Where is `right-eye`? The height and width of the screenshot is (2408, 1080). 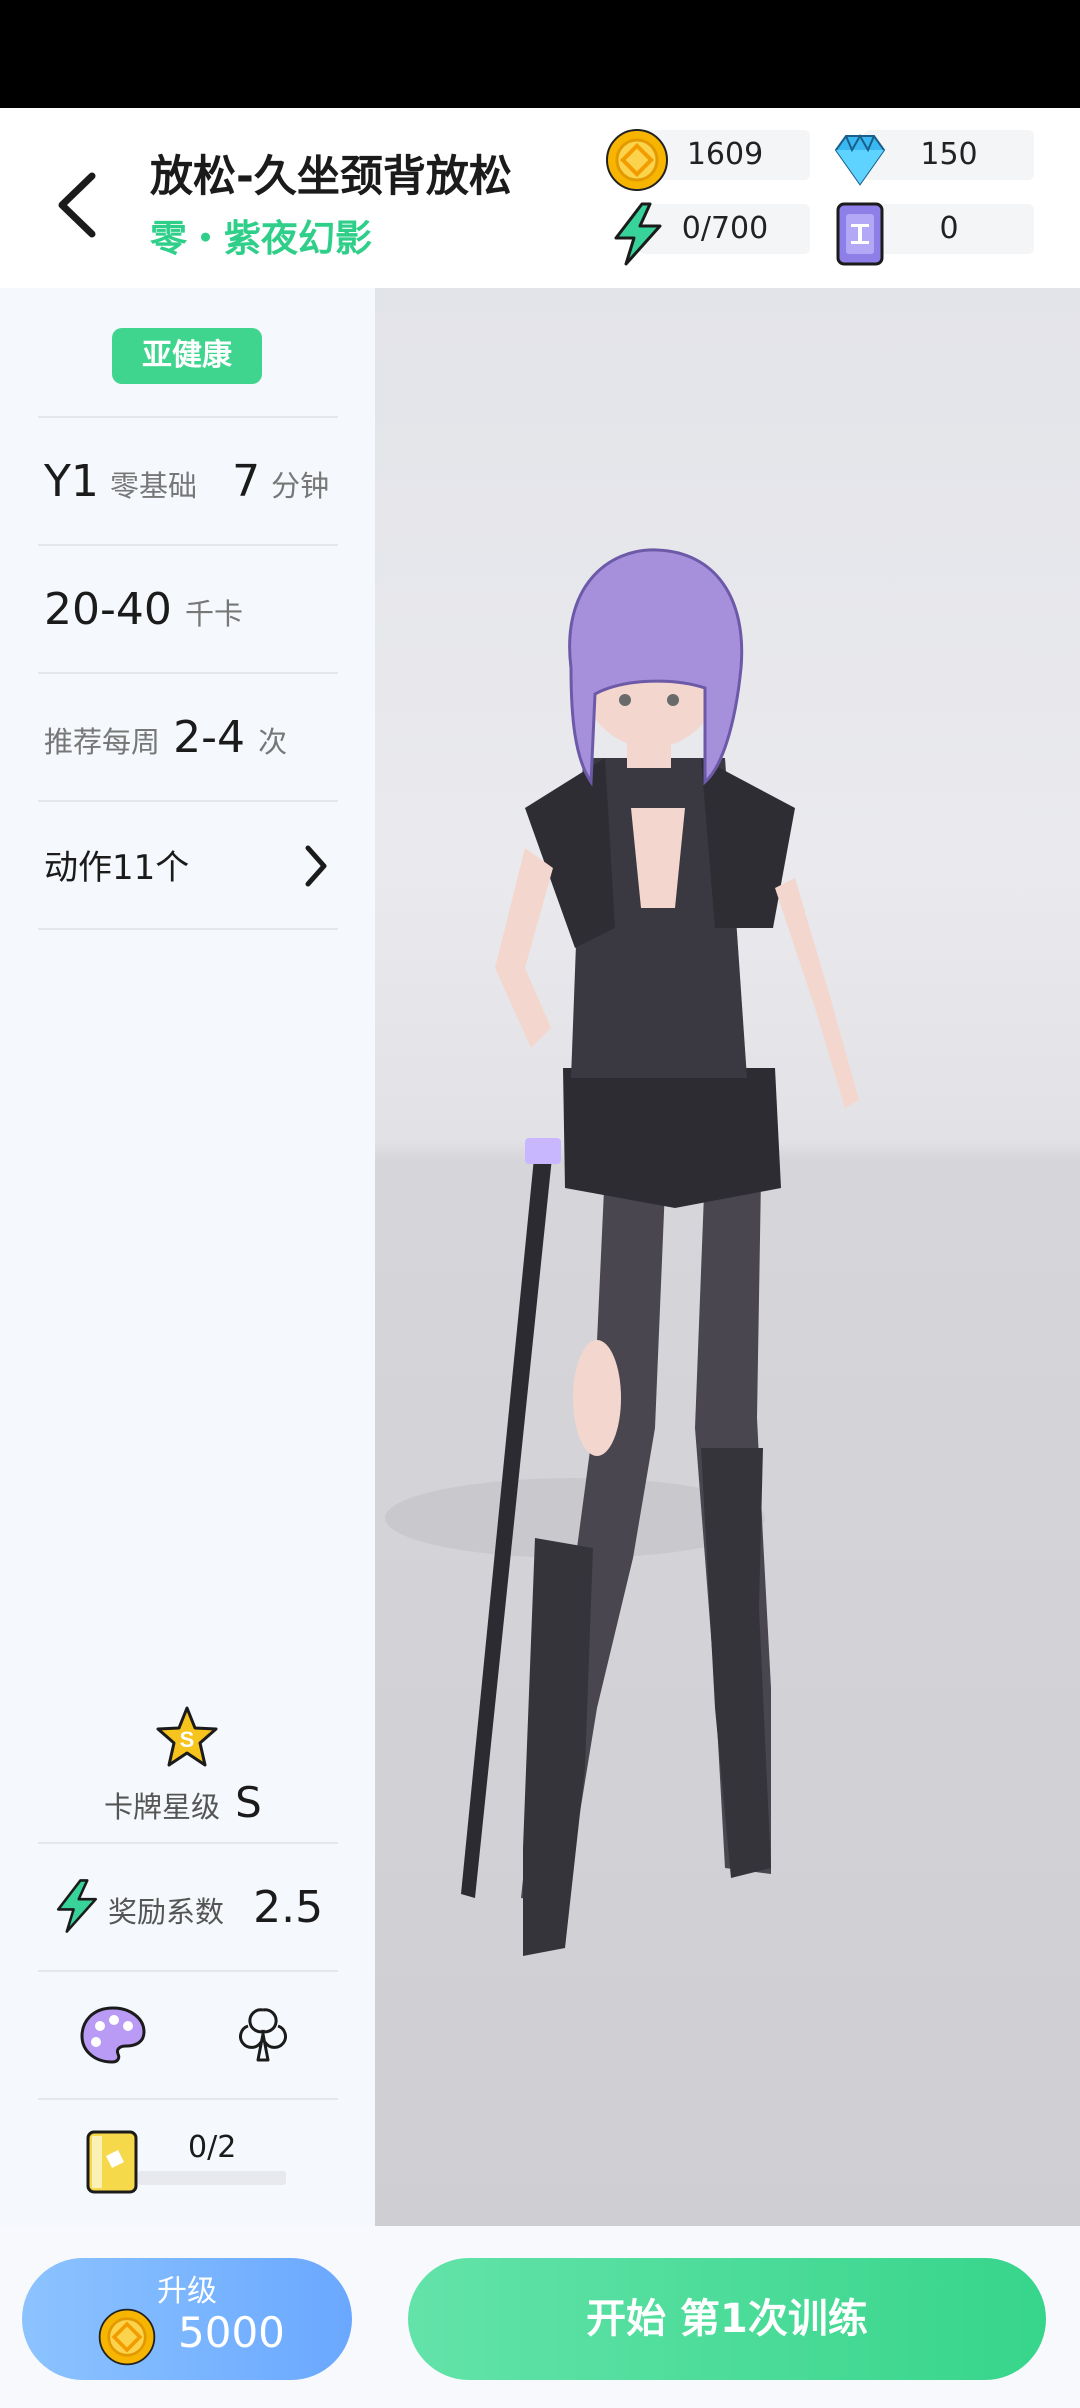
right-eye is located at coordinates (673, 700).